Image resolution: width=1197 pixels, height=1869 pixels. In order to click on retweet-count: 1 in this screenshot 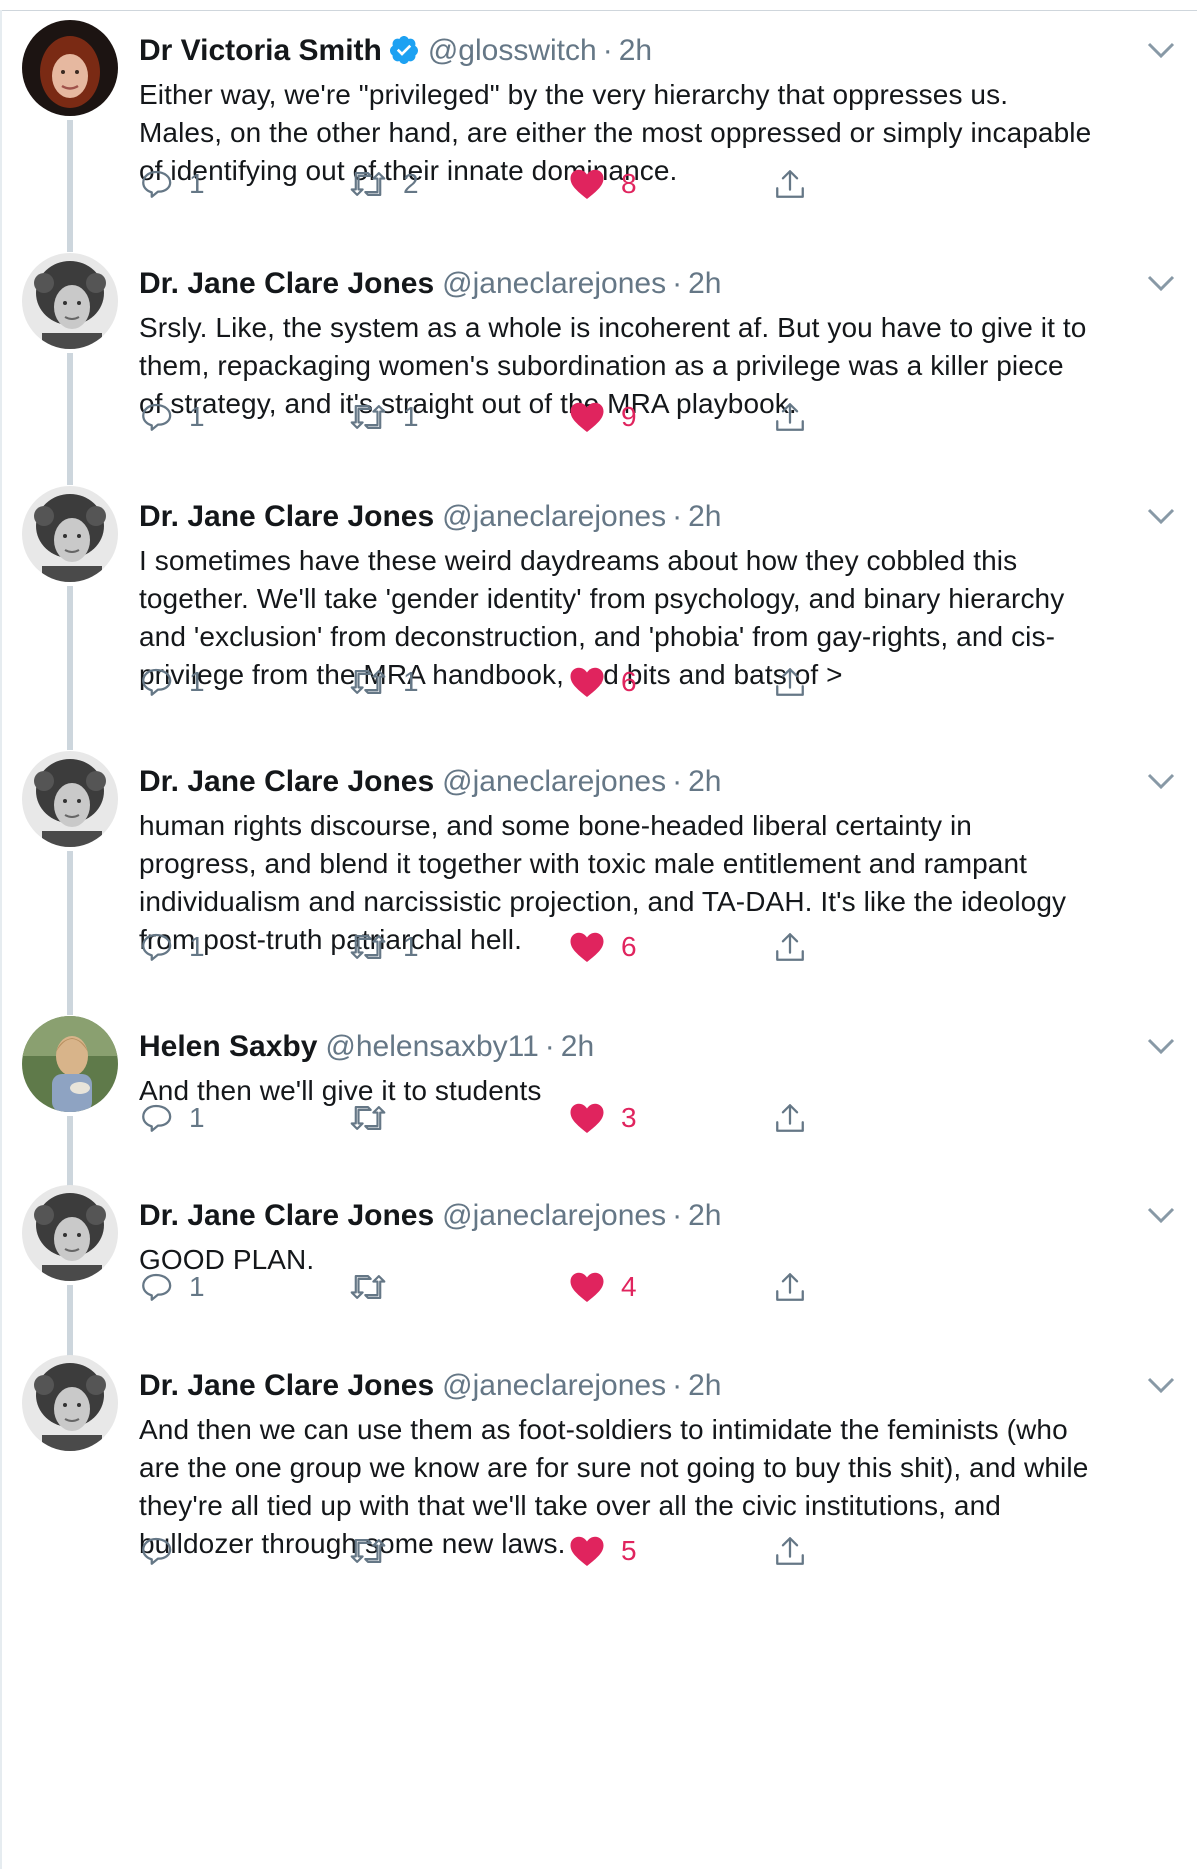, I will do `click(411, 416)`.